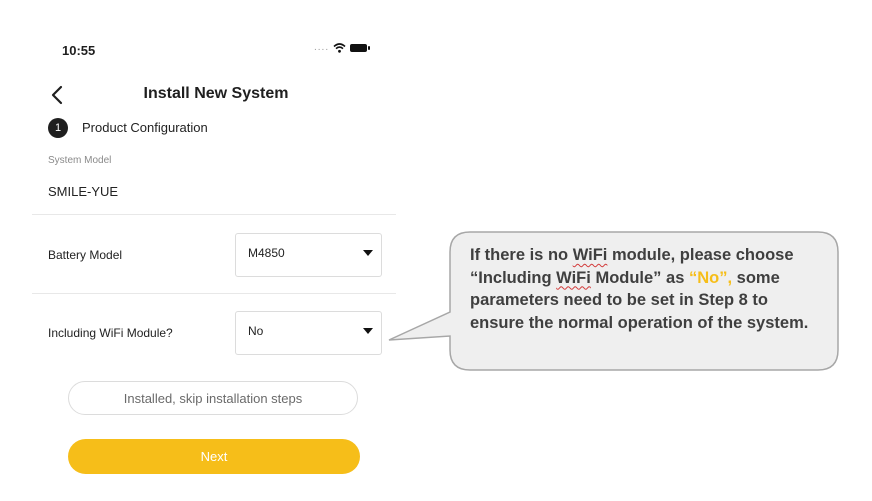  What do you see at coordinates (710, 277) in the screenshot?
I see `callout-highlight: “No”,` at bounding box center [710, 277].